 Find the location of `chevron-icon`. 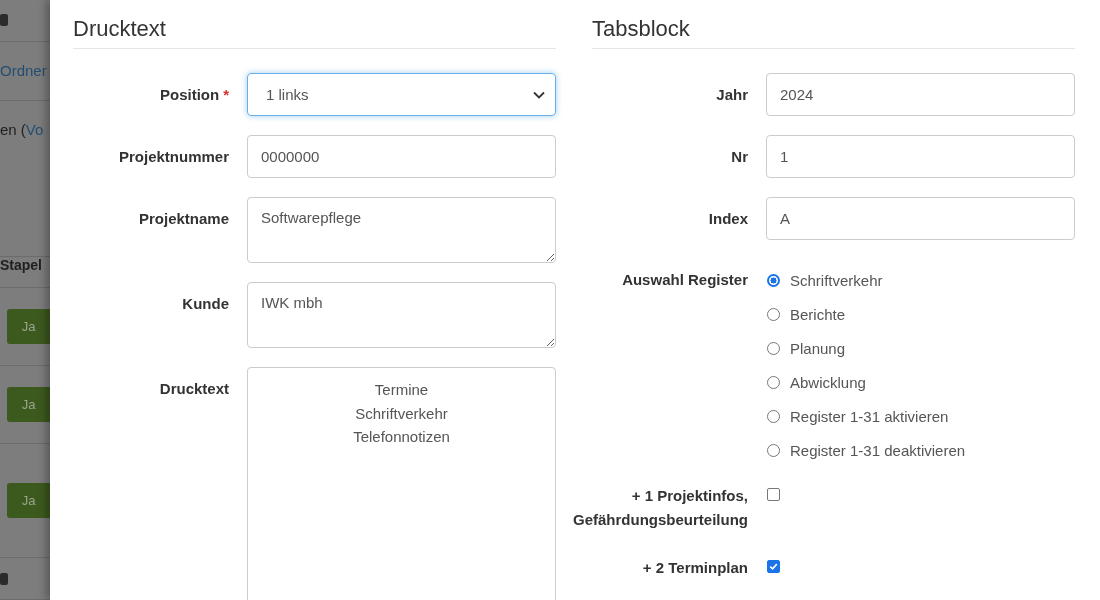

chevron-icon is located at coordinates (539, 94).